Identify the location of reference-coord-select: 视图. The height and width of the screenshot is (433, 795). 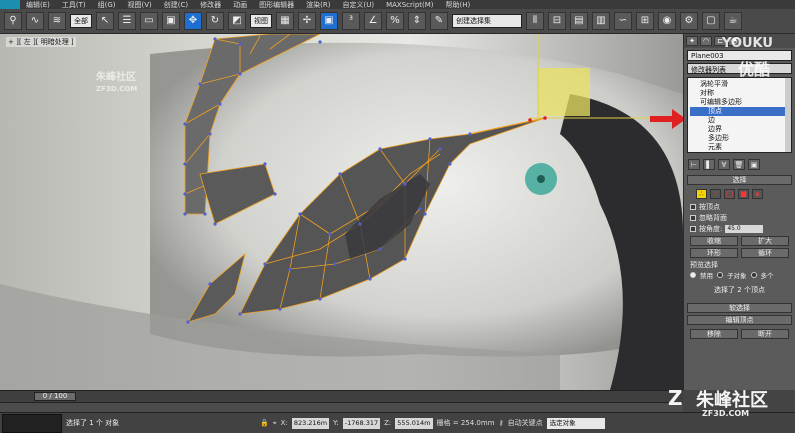
(261, 21).